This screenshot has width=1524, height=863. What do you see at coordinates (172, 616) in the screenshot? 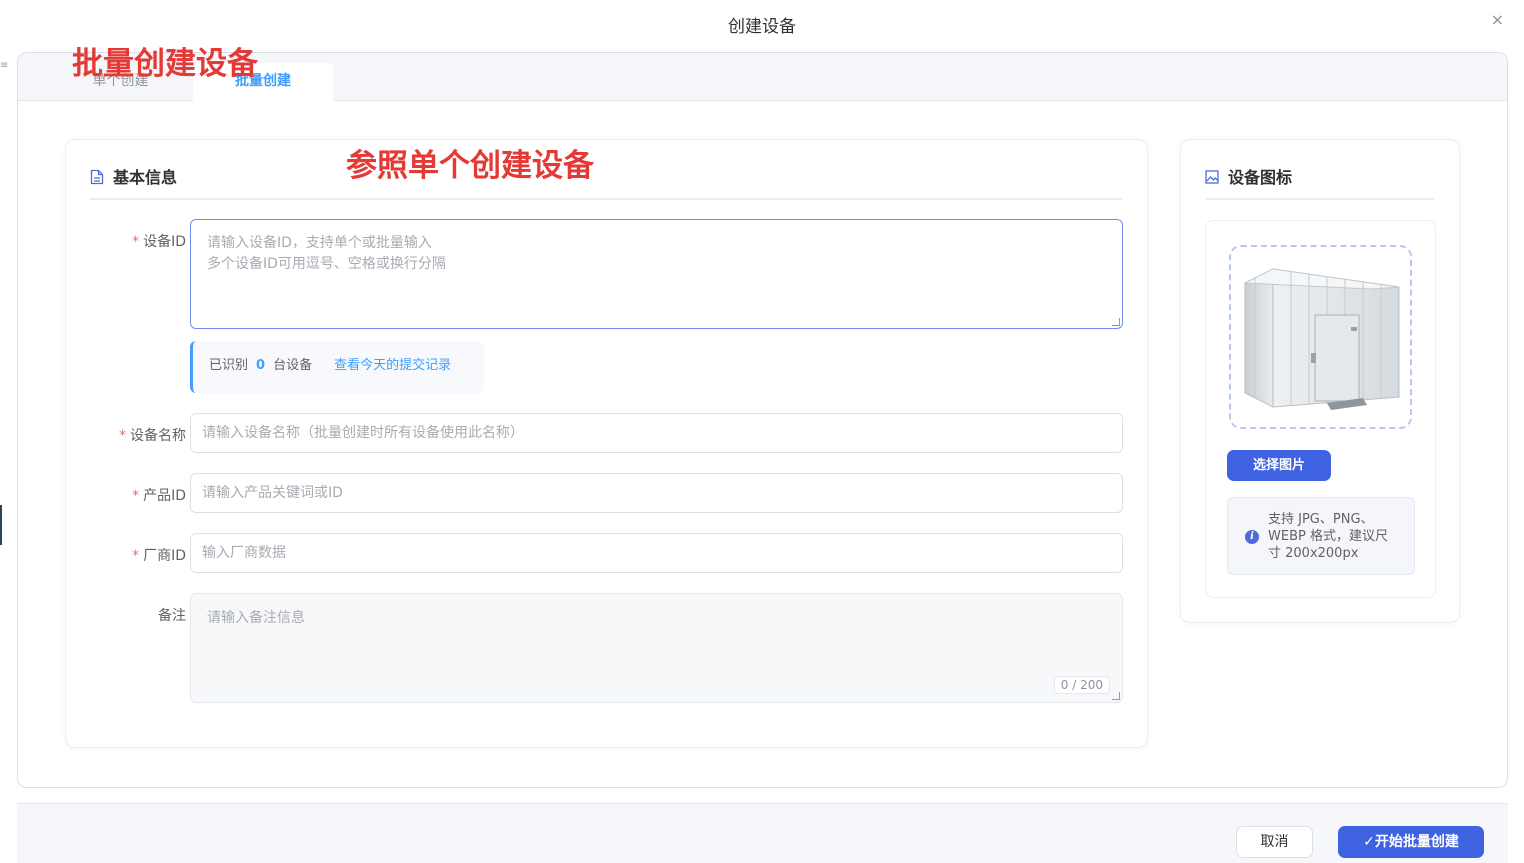
I see `remark-label: 备注` at bounding box center [172, 616].